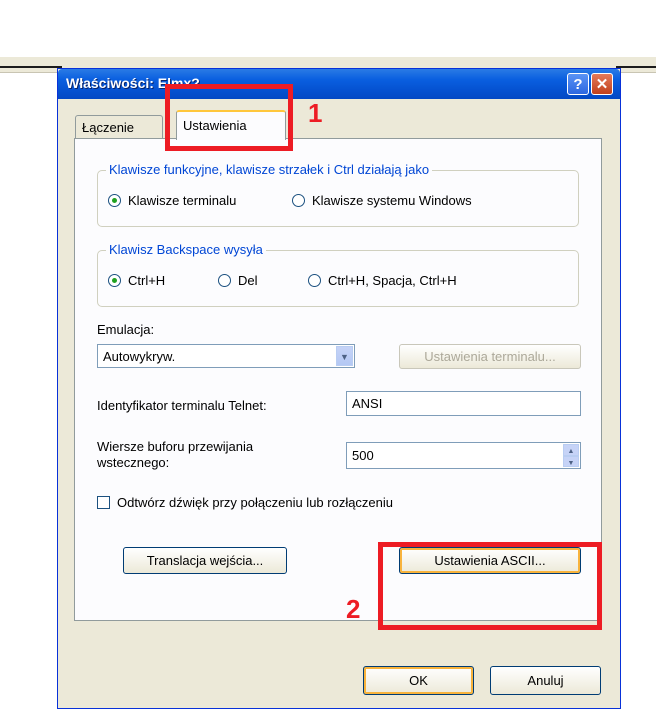 The image size is (656, 709). I want to click on radio-del-label: Del, so click(248, 280).